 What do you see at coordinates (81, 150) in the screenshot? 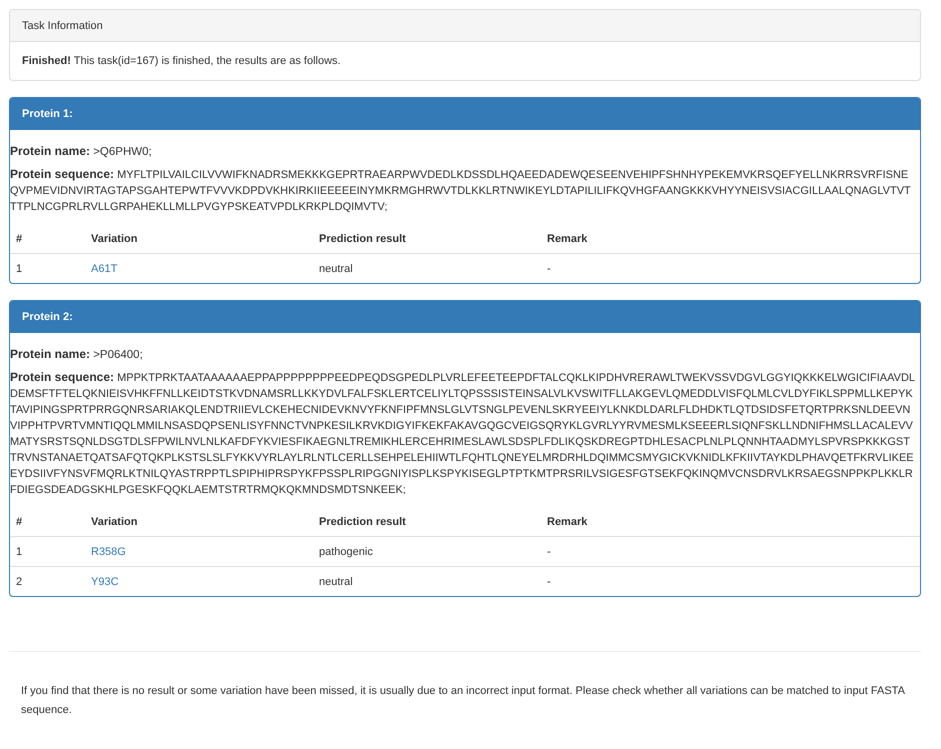
I see `protein-name: Protein name: >Q6PHW0;` at bounding box center [81, 150].